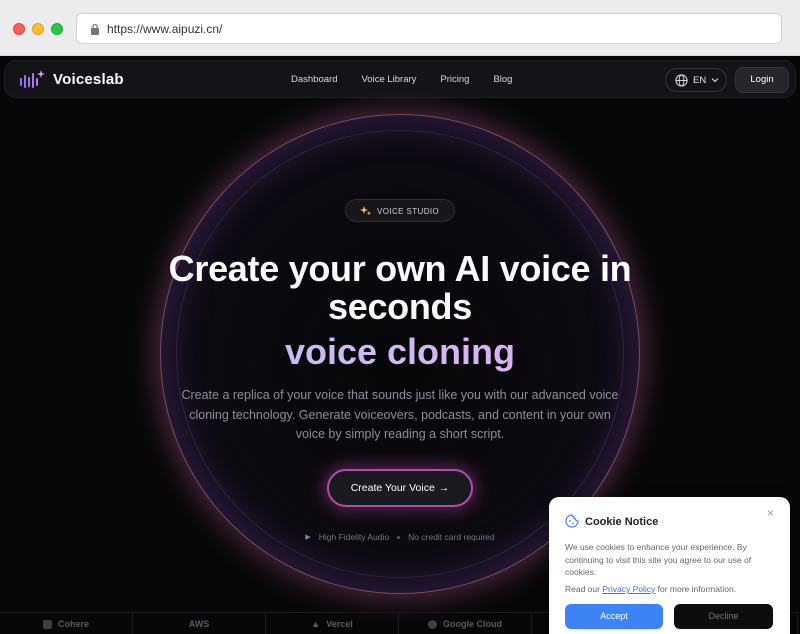 This screenshot has width=800, height=634. What do you see at coordinates (314, 79) in the screenshot?
I see `nav-link-dashboard: Dashboard` at bounding box center [314, 79].